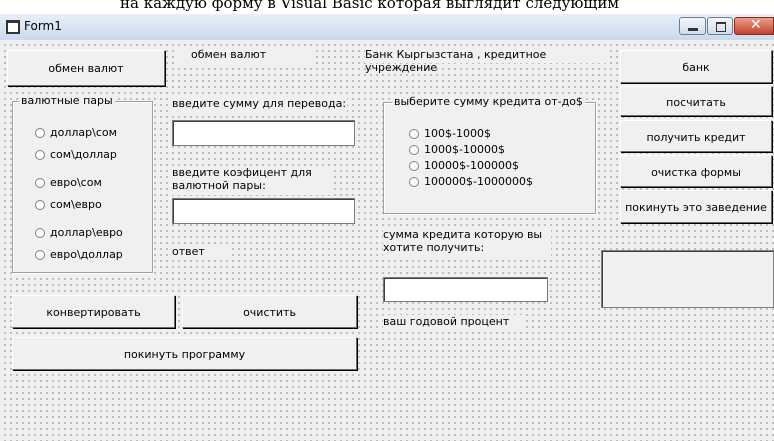  I want to click on exchange-button-label: обмен валют, so click(86, 68).